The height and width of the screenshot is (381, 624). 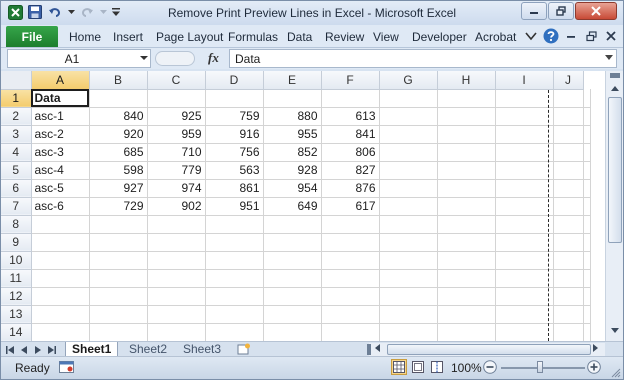 I want to click on cell-a1: Data, so click(x=60, y=98).